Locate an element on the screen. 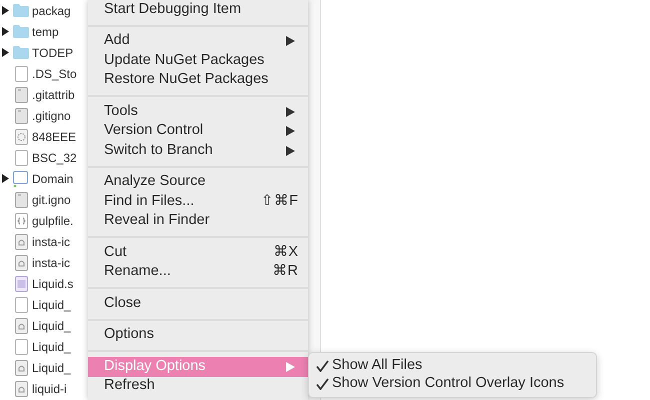 The width and height of the screenshot is (650, 400). menu-item: Cut ⌘X is located at coordinates (198, 252).